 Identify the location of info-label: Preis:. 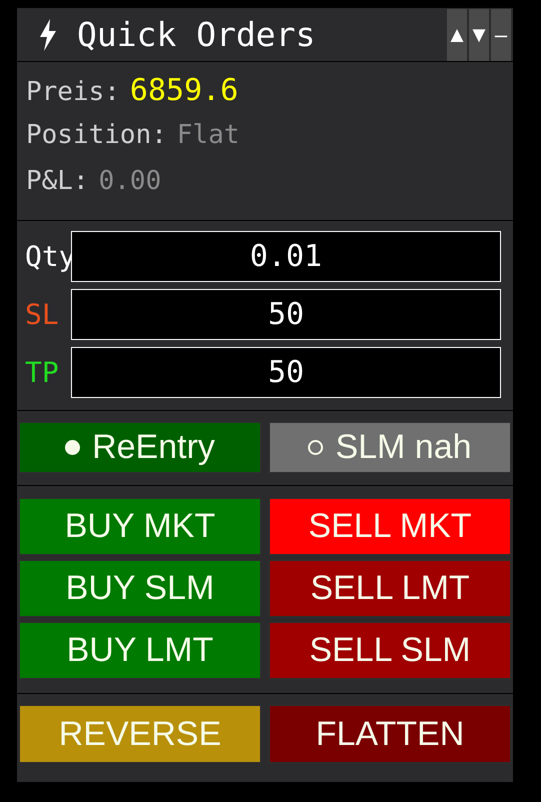
(73, 92).